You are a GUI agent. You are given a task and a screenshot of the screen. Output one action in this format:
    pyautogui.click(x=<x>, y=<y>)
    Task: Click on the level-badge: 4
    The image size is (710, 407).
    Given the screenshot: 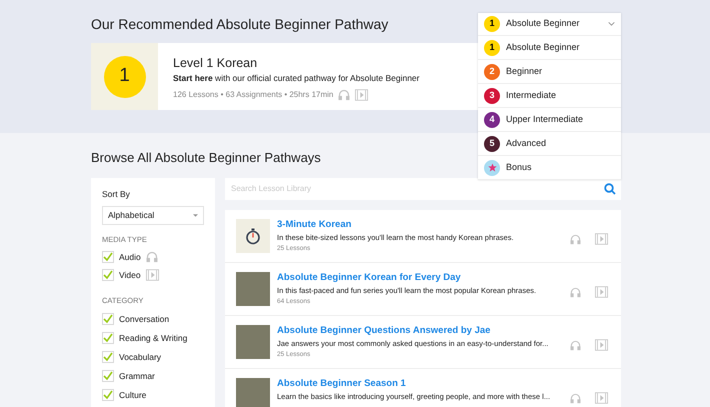 What is the action you would take?
    pyautogui.click(x=492, y=120)
    